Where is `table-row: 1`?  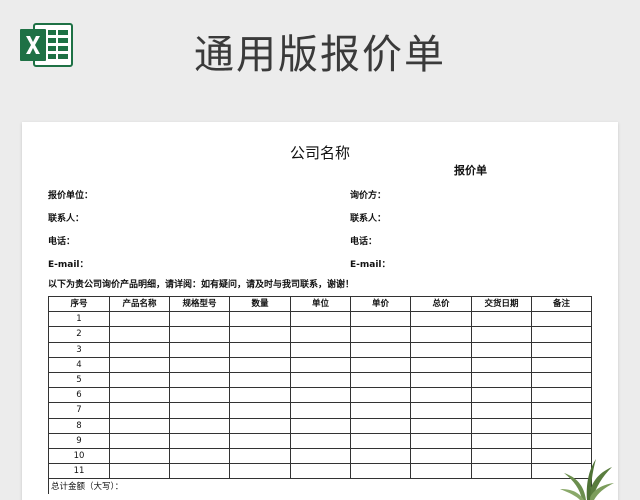 table-row: 1 is located at coordinates (320, 319).